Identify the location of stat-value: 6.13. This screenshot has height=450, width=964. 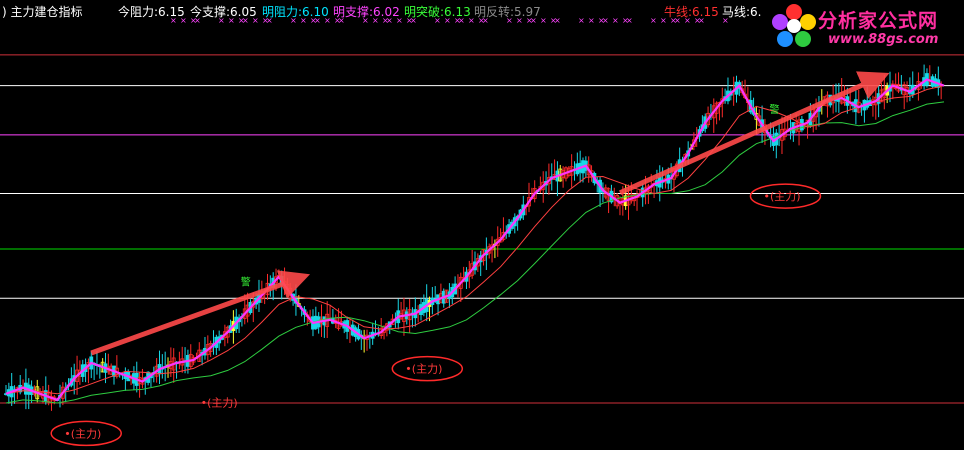
(457, 12).